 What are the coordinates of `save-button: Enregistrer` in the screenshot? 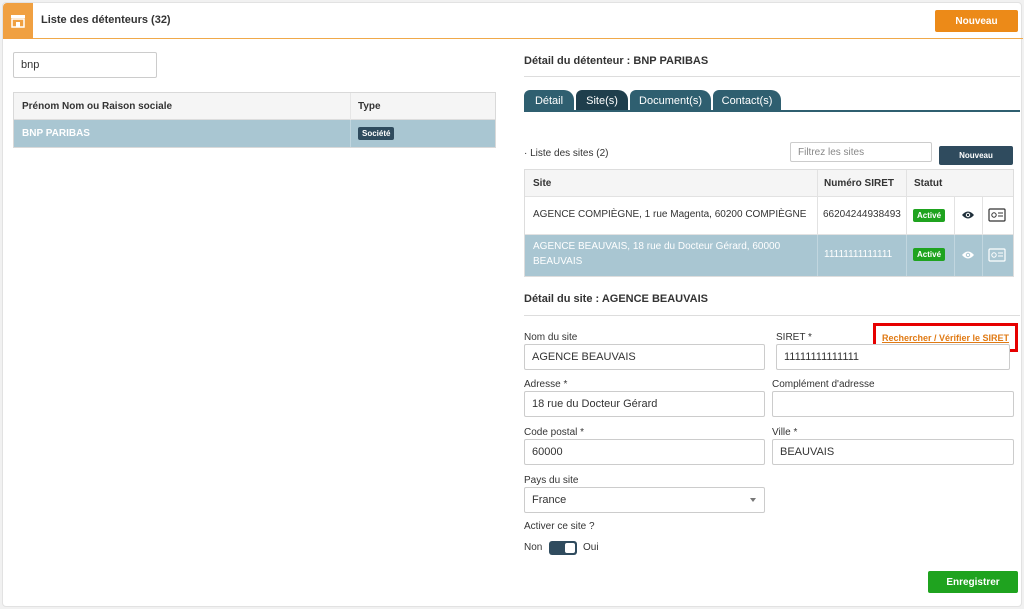 It's located at (973, 582).